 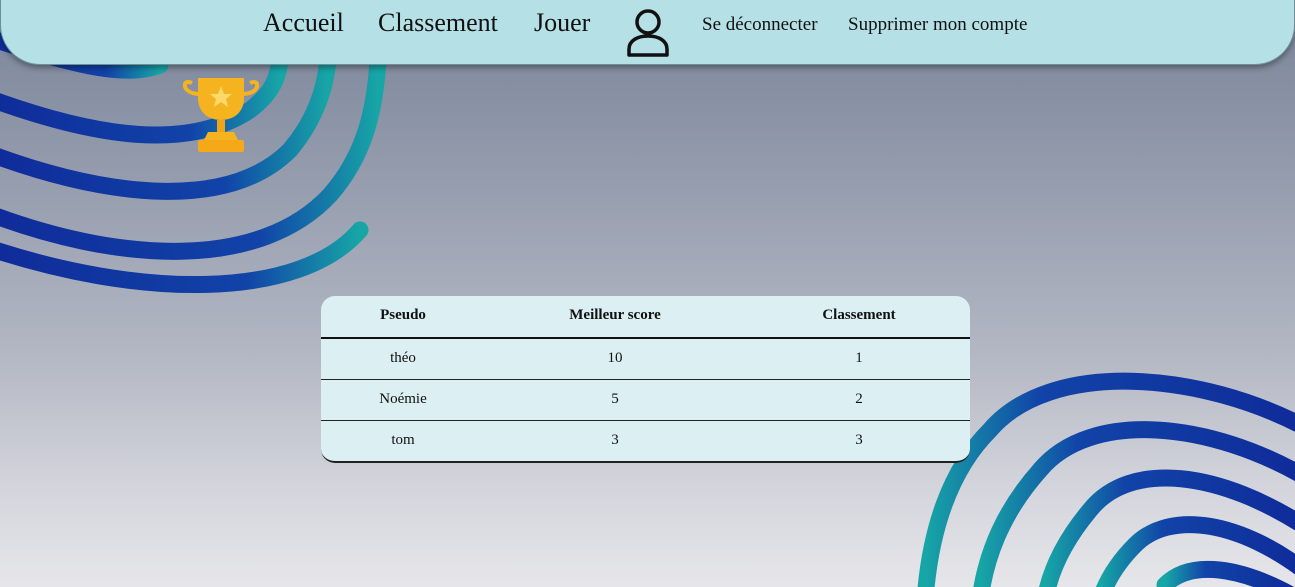 I want to click on table-row: théo 10 1, so click(x=645, y=359).